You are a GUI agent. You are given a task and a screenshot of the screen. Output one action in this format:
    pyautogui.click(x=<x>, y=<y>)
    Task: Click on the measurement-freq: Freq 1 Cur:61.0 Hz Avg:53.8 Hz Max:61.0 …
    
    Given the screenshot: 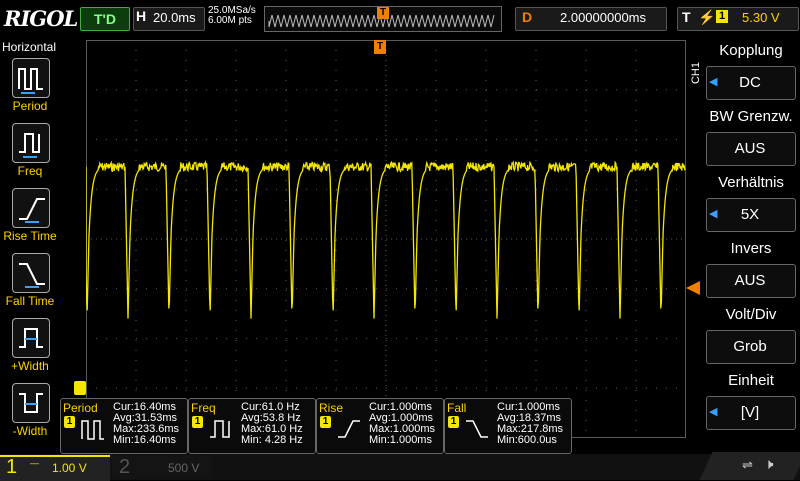 What is the action you would take?
    pyautogui.click(x=252, y=426)
    